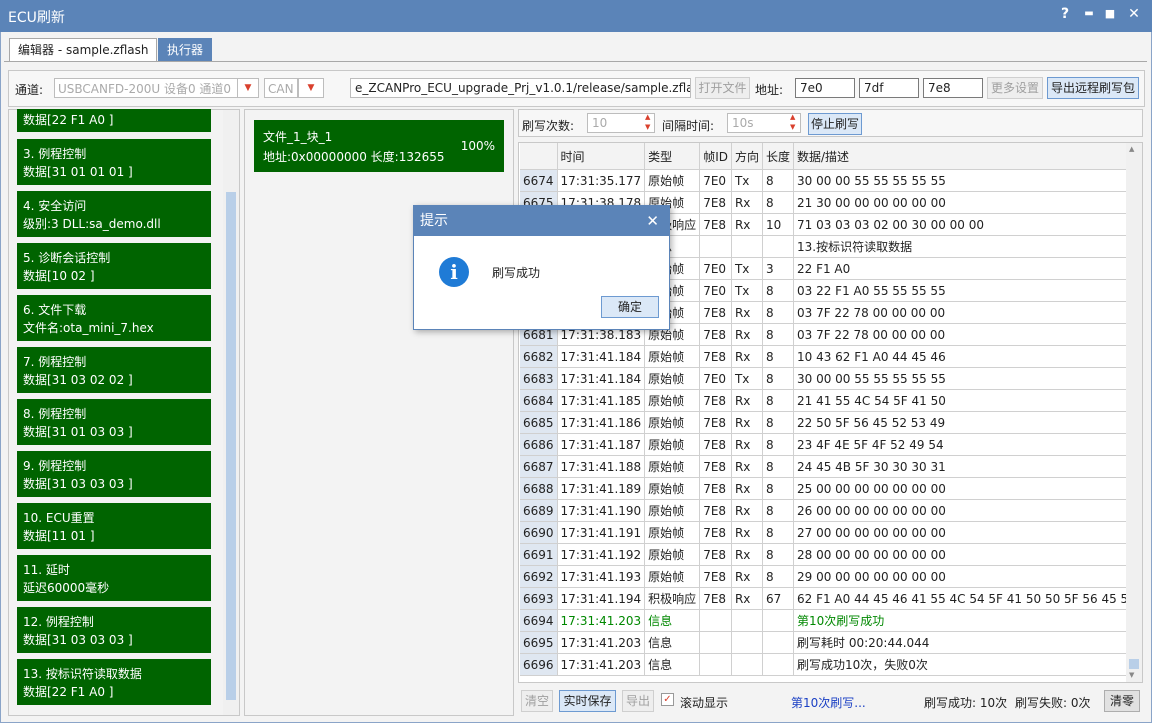 The height and width of the screenshot is (723, 1152). I want to click on step-item: 数据[22 F1 A0 ], so click(114, 120).